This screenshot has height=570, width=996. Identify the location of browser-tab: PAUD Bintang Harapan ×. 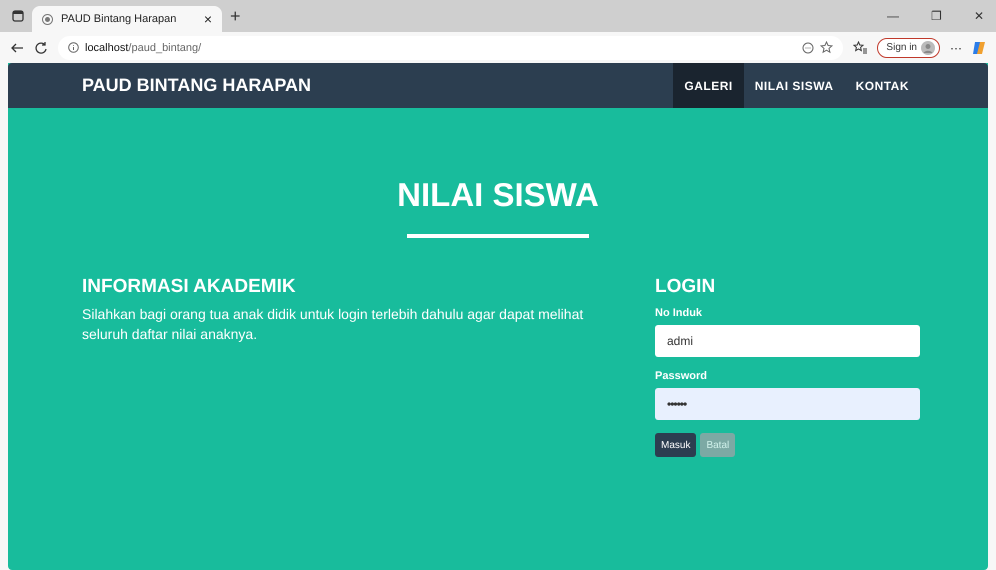
(127, 19).